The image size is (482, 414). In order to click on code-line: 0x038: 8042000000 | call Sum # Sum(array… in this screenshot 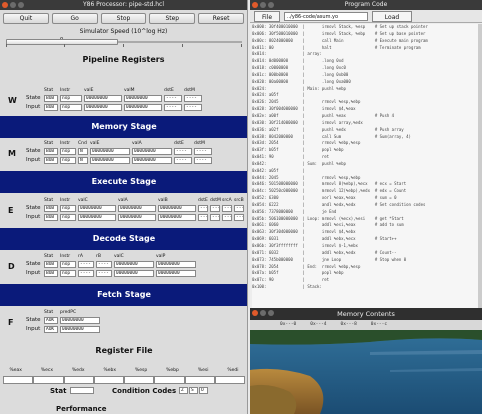, I will do `click(365, 137)`.